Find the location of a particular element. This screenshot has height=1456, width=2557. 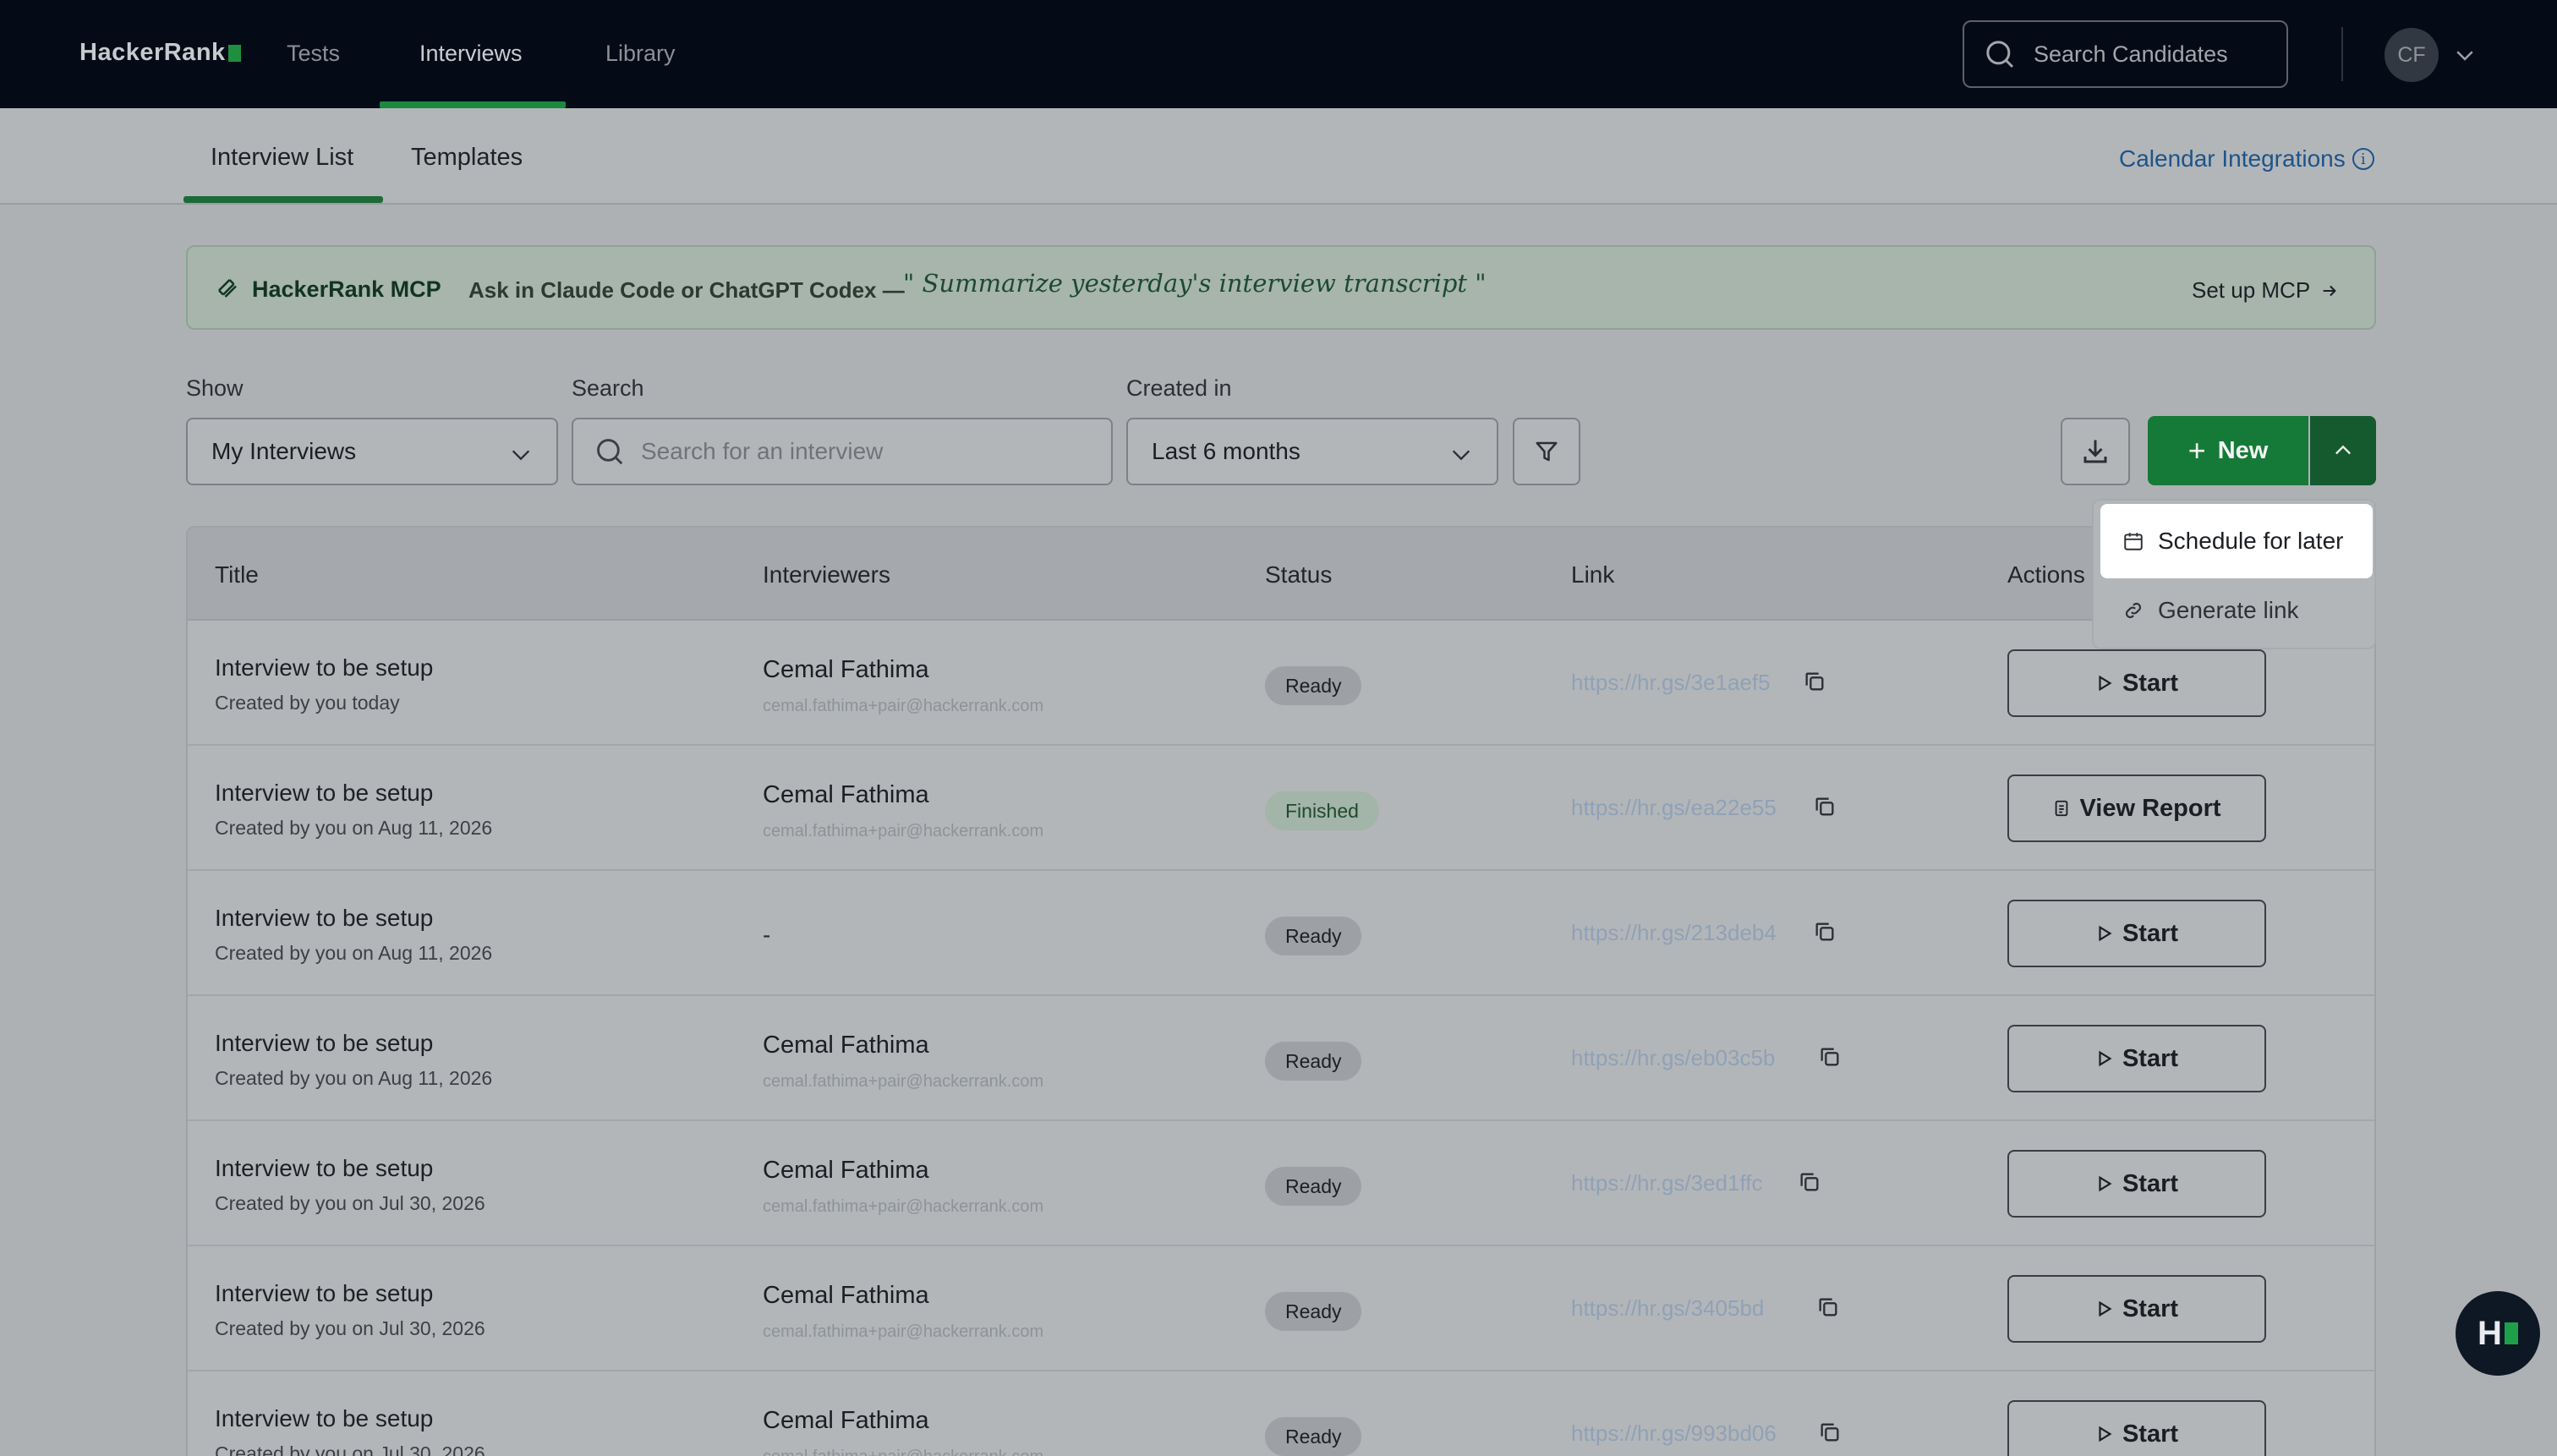

status-badge: Finished is located at coordinates (1322, 810).